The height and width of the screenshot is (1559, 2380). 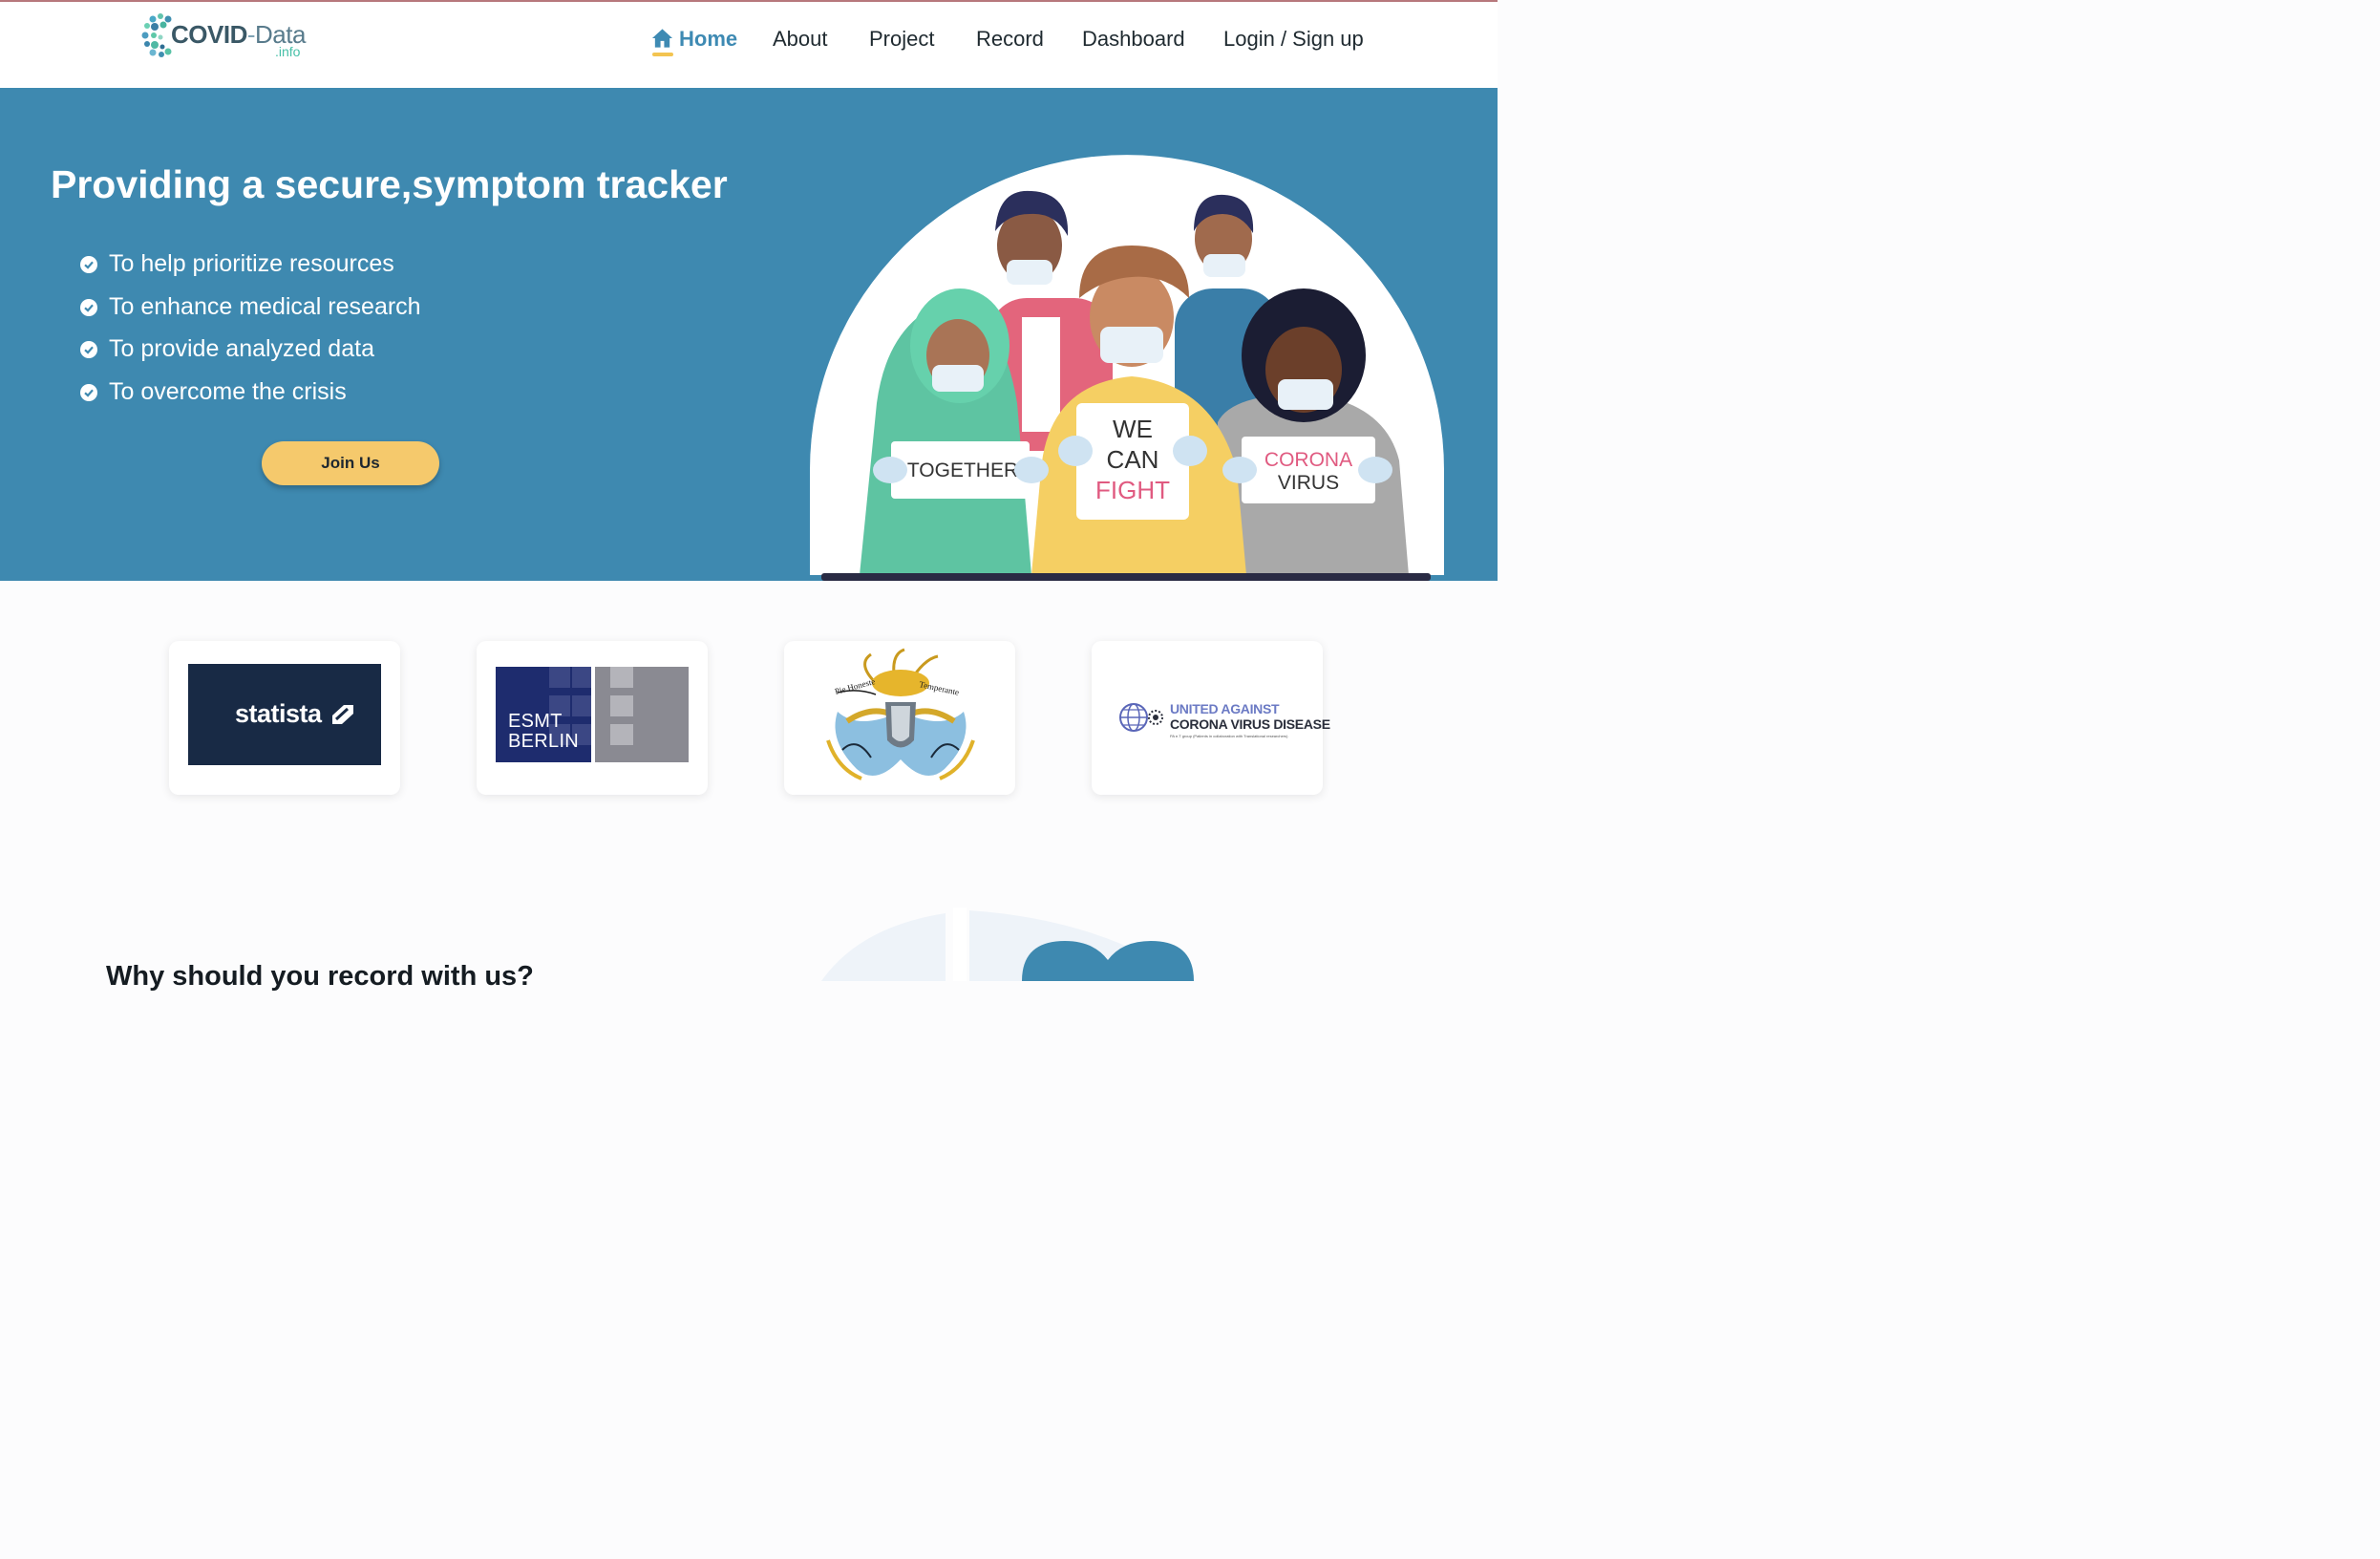 I want to click on globe-icon, so click(x=1141, y=718).